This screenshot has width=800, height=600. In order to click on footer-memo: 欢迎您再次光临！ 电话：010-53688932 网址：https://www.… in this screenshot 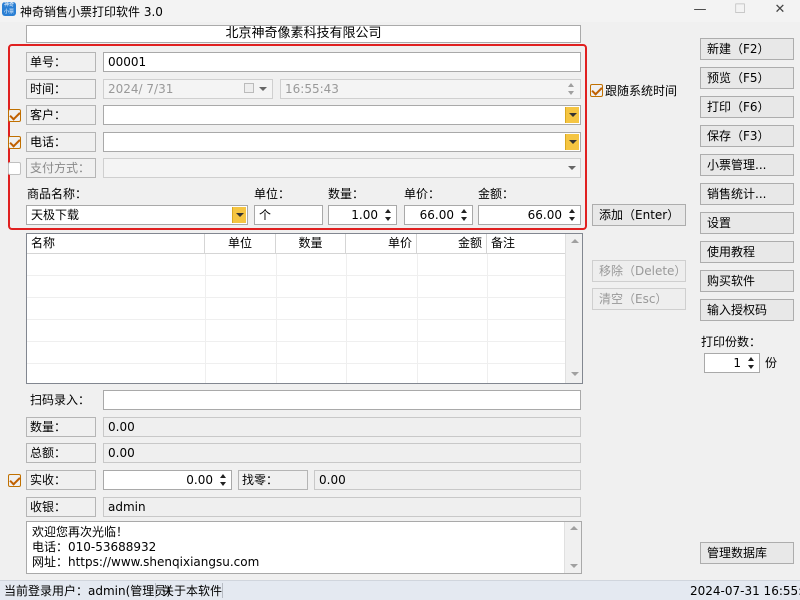, I will do `click(304, 547)`.